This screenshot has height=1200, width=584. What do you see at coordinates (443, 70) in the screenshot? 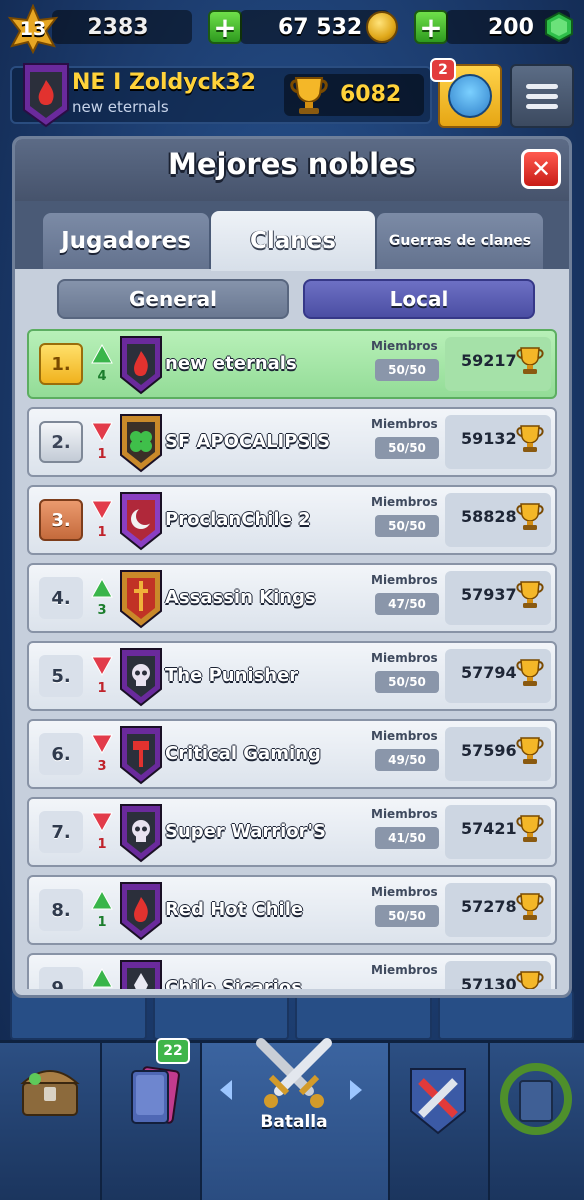
I see `notification-count: 2` at bounding box center [443, 70].